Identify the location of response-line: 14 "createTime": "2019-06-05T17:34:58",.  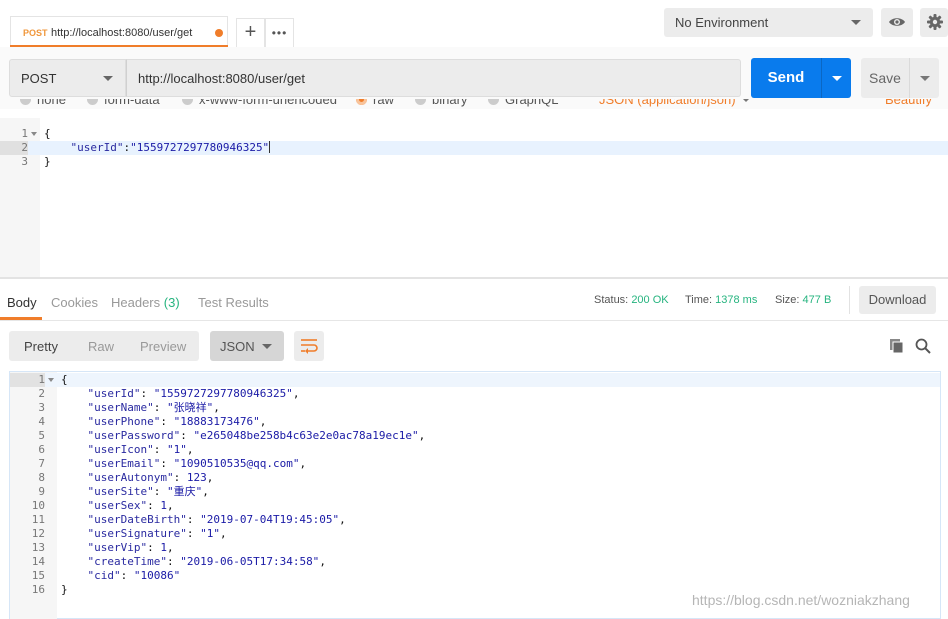
(475, 562).